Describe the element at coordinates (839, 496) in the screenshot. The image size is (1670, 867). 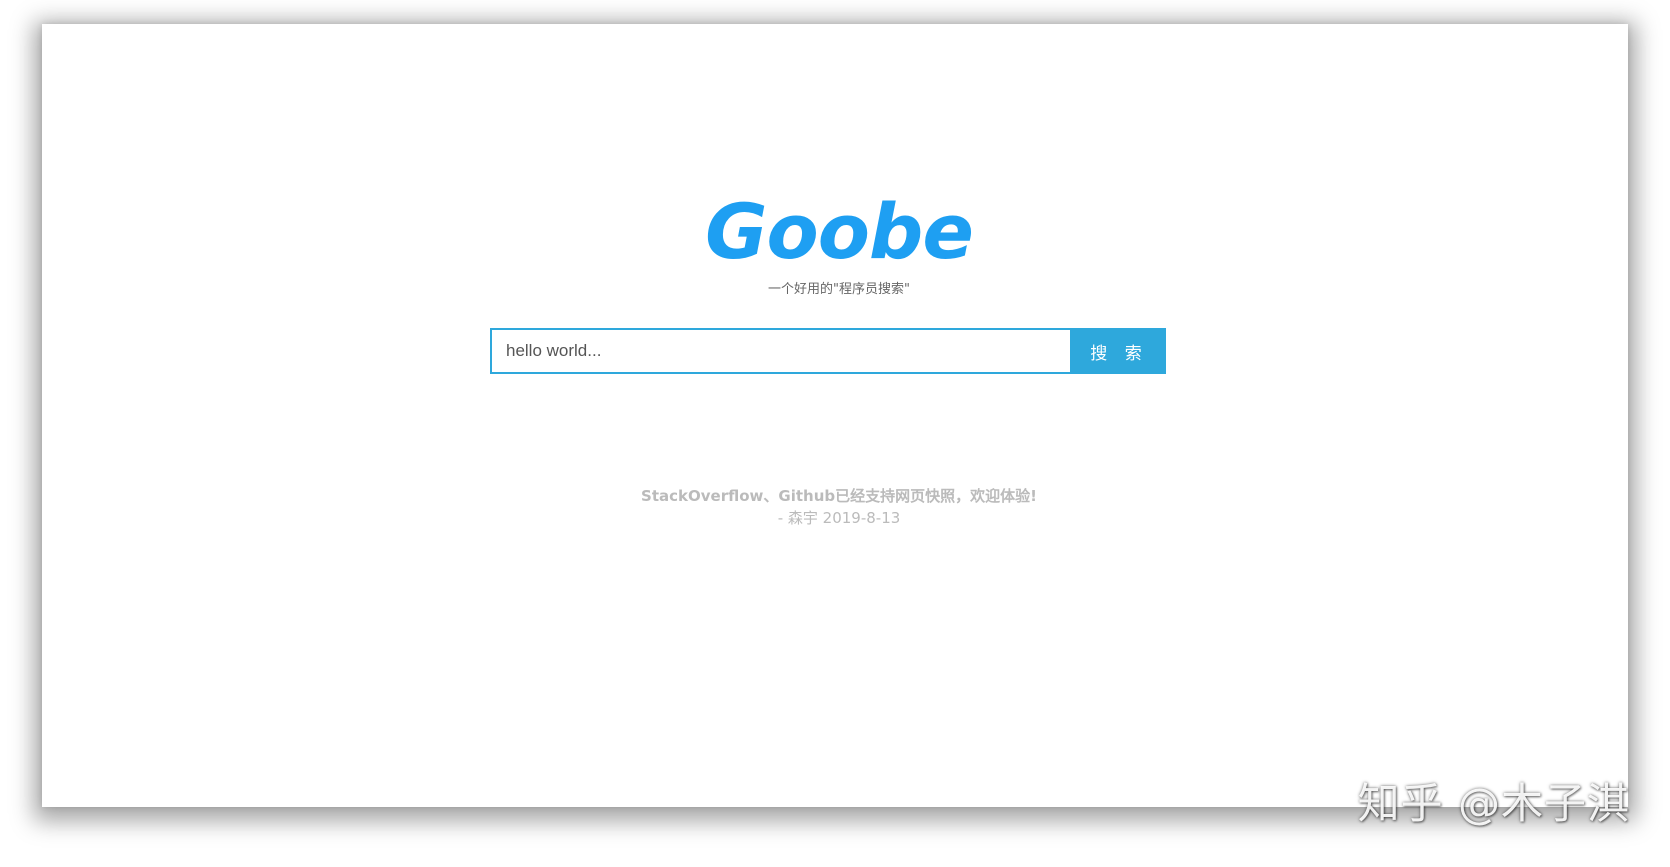
I see `announcement-message: StackOverflow、Github已经支持网页快照，欢迎体验!` at that location.